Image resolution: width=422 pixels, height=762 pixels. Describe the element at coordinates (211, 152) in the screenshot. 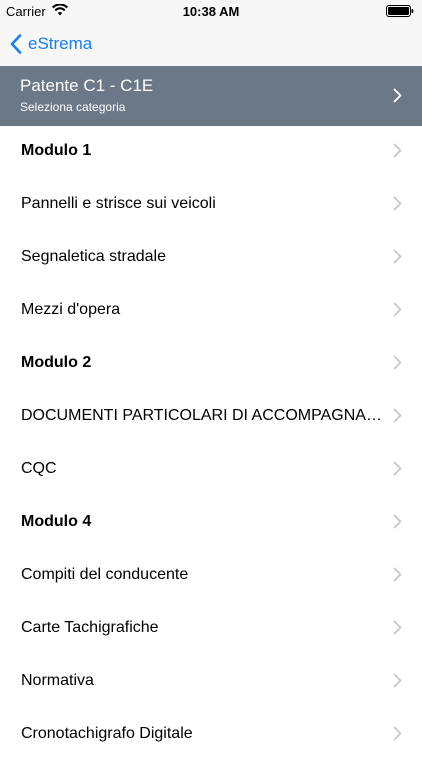

I see `list-section-item: Modulo 1` at that location.